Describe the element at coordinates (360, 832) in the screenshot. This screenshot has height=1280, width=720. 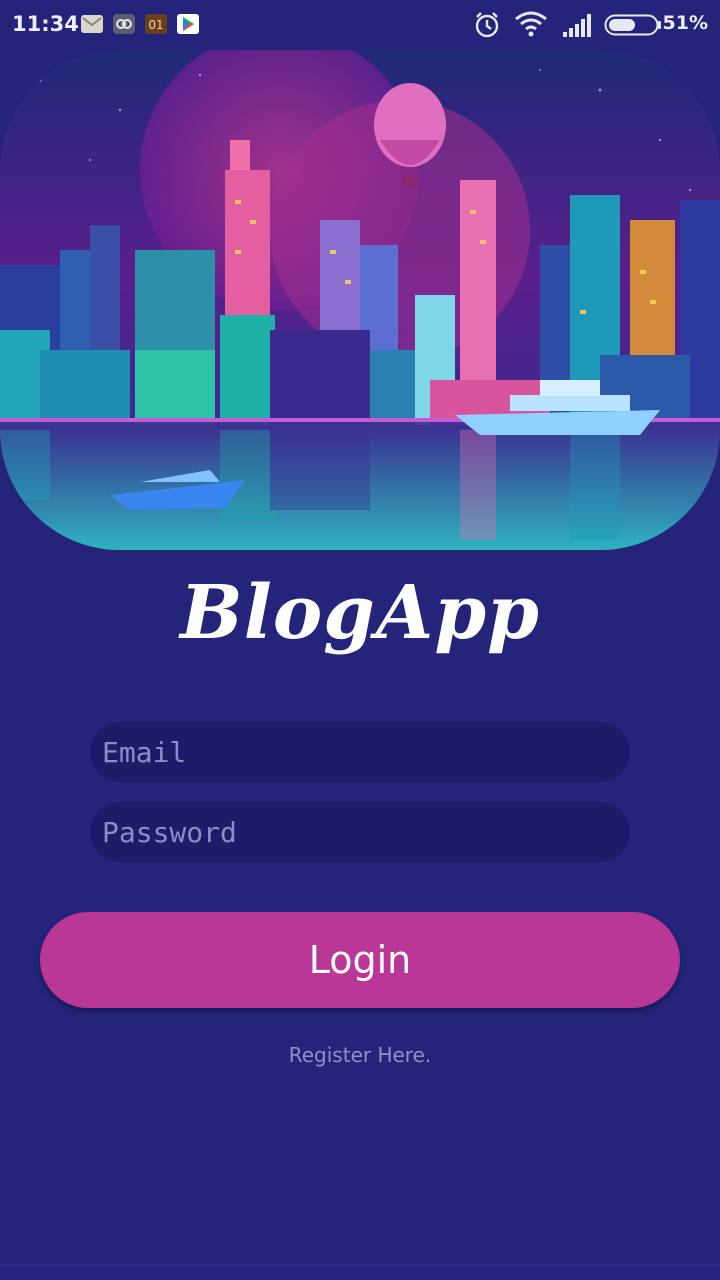
I see `password-field` at that location.